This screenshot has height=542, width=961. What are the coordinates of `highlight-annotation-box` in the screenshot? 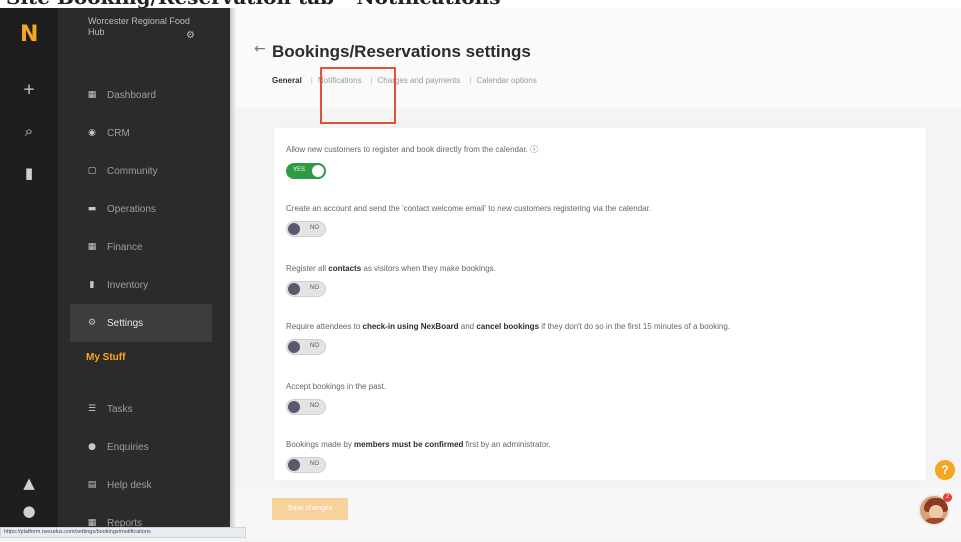 It's located at (358, 95).